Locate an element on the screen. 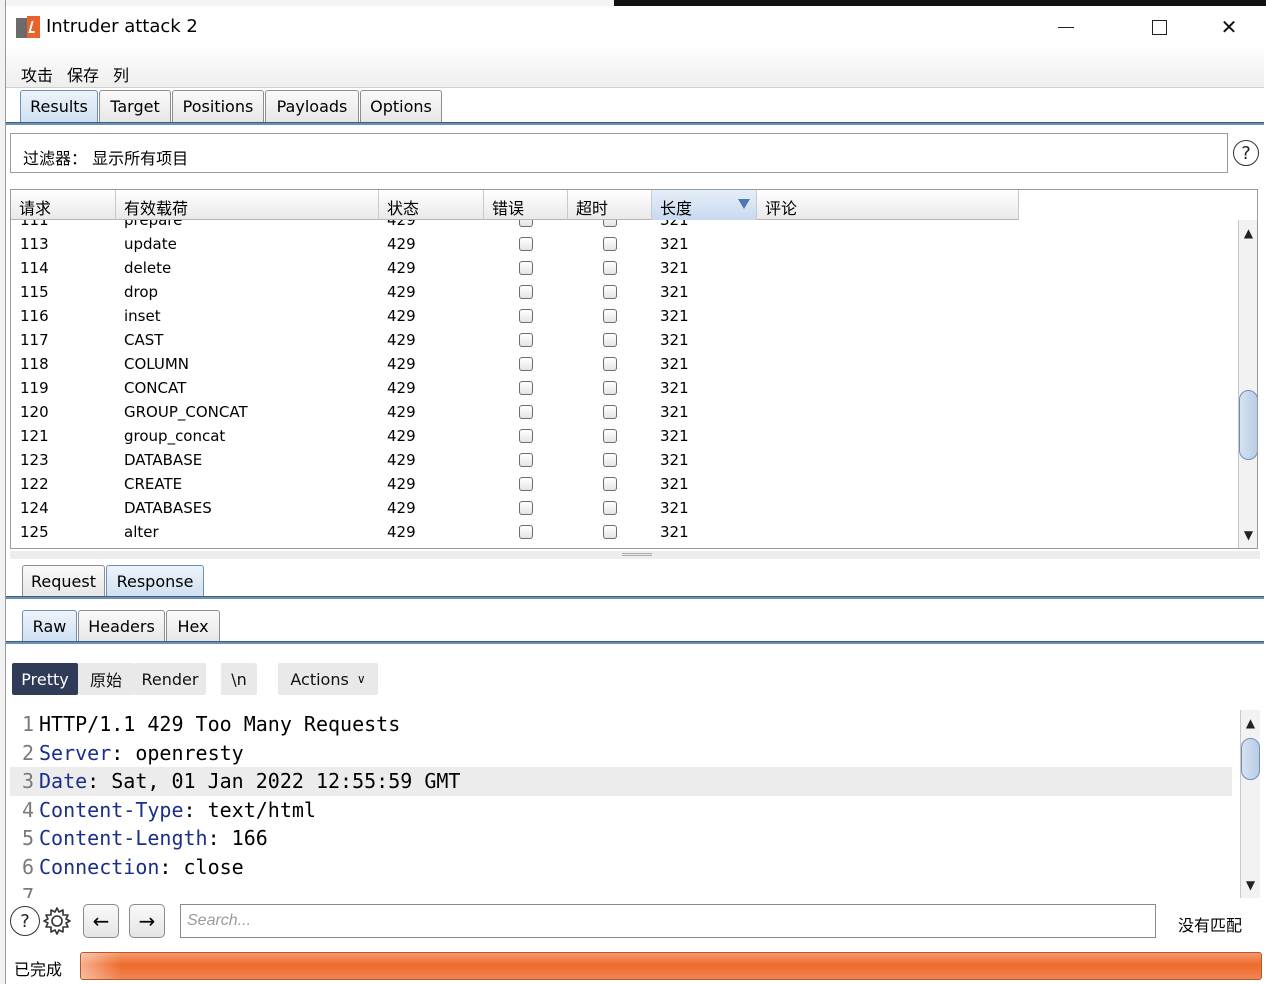 The image size is (1266, 984). tab-options: Options is located at coordinates (401, 106).